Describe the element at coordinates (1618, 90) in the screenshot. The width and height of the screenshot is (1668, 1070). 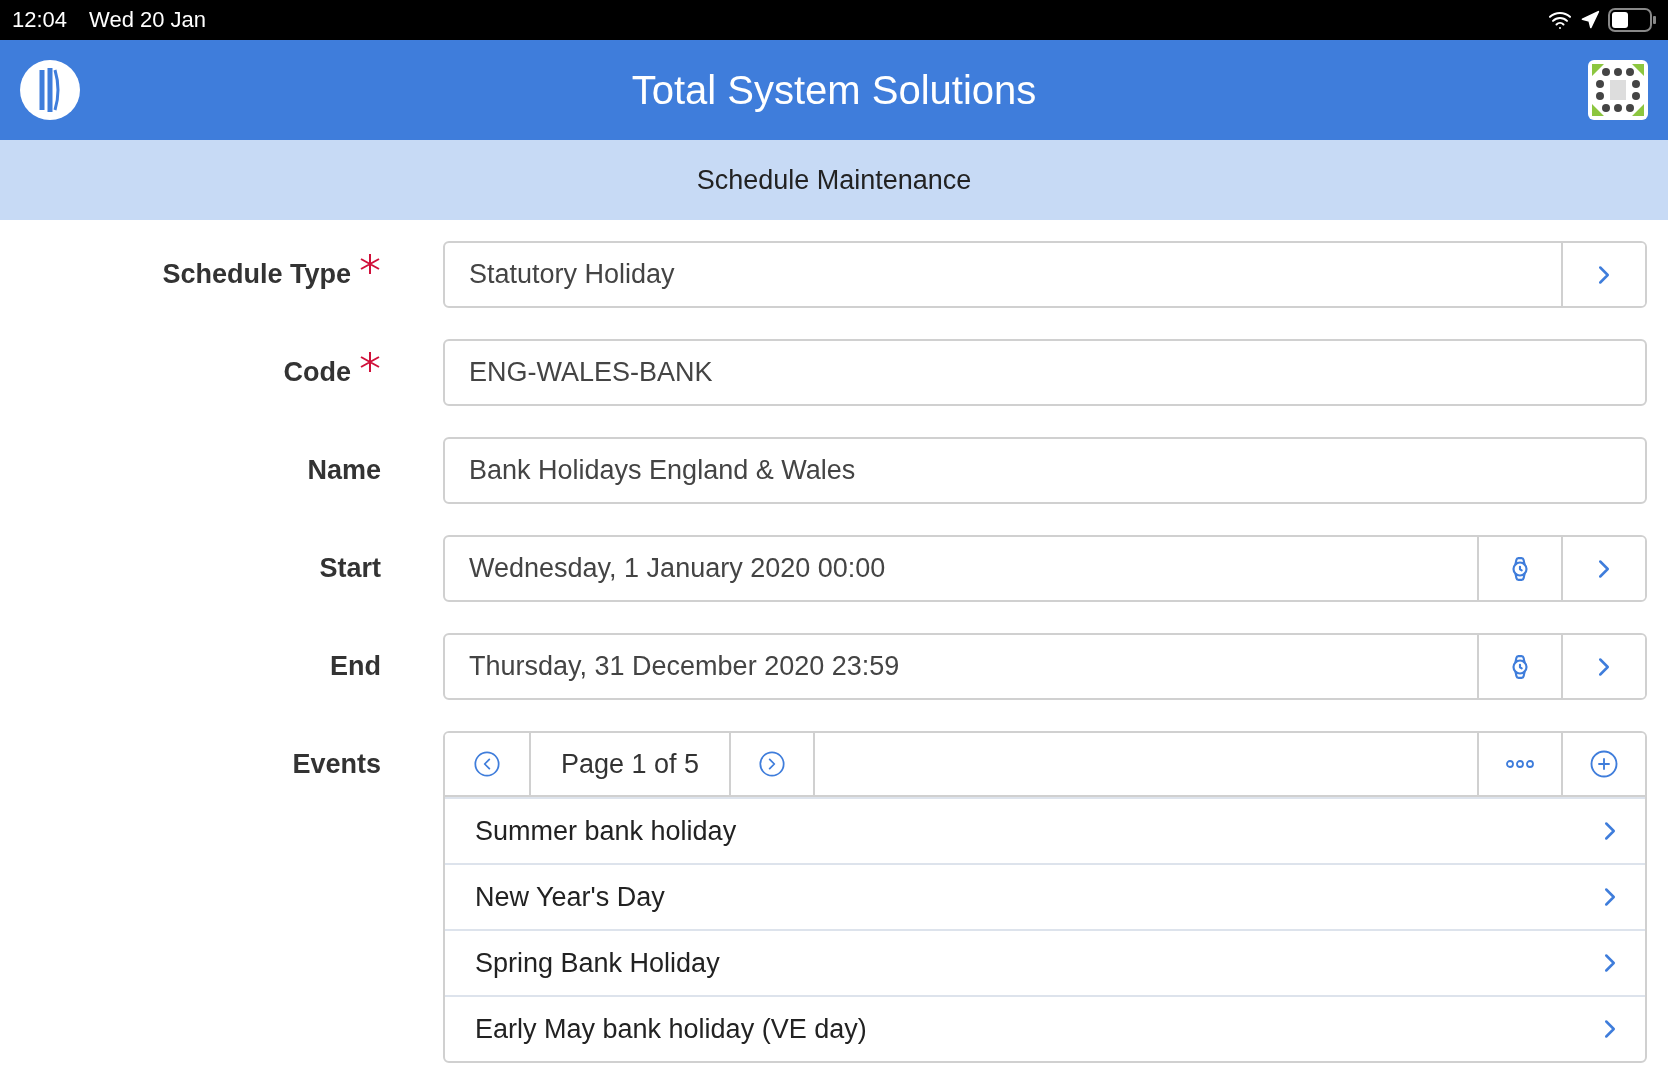
I see `grid-app-icon` at that location.